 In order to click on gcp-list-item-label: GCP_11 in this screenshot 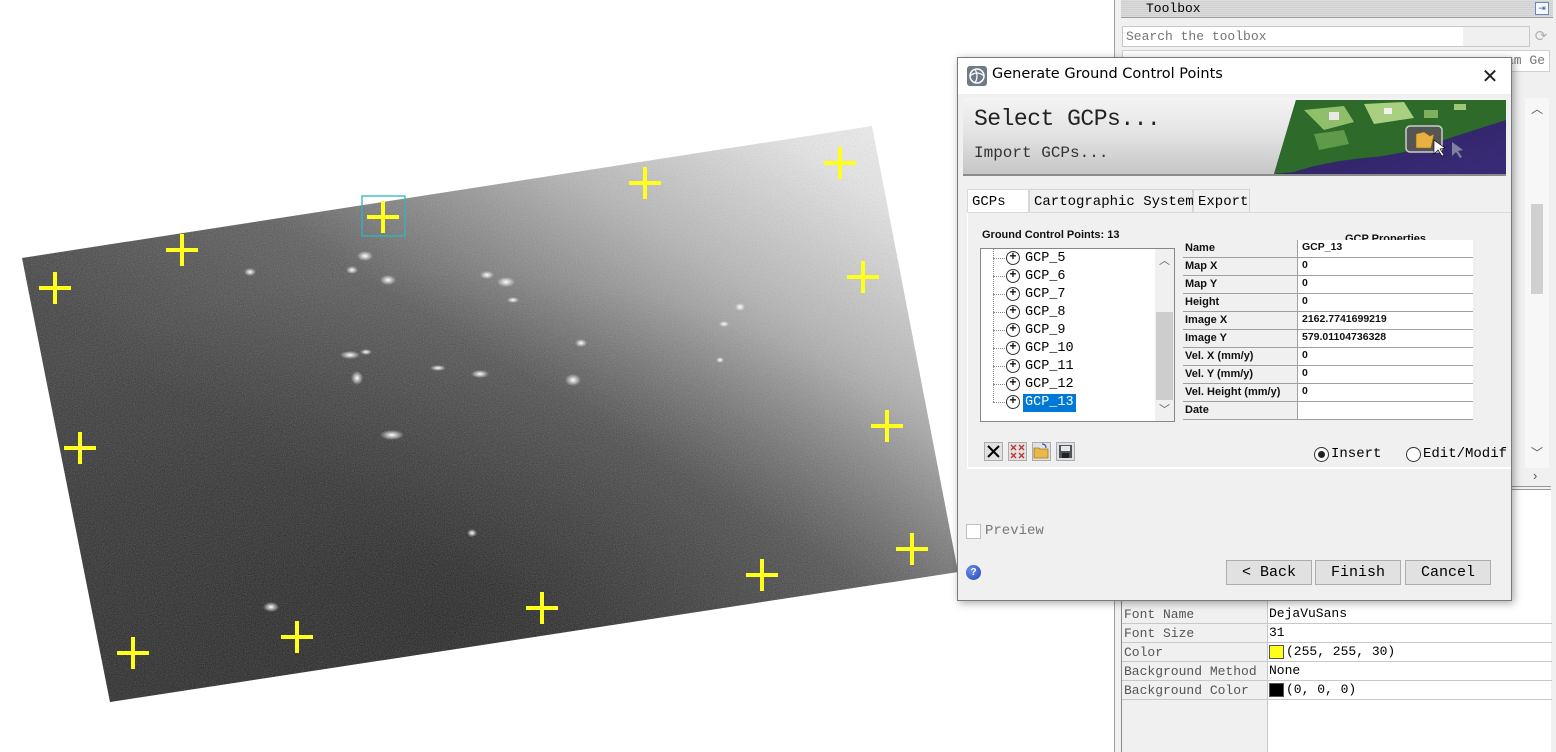, I will do `click(1049, 366)`.